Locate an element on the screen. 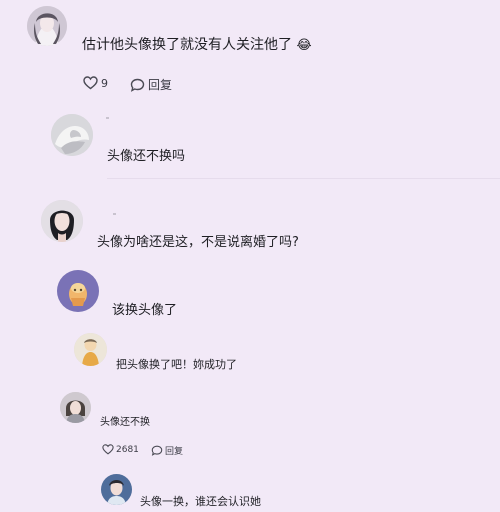 This screenshot has width=500, height=512. comment-text-content: 估计他头像换了就没有人关注他了 is located at coordinates (187, 45).